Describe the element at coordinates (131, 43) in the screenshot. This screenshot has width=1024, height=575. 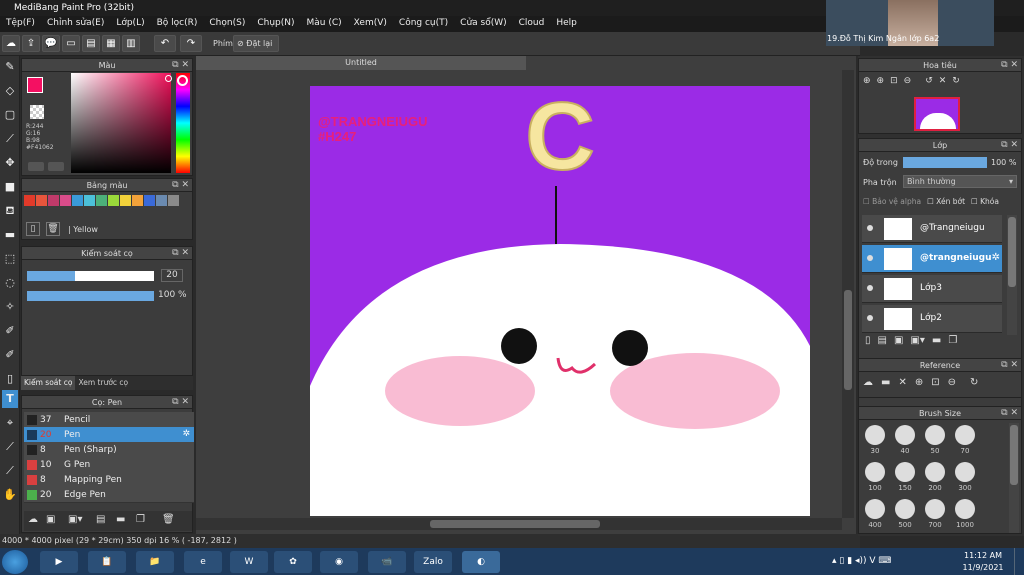
I see `panel-icon: ▥` at that location.